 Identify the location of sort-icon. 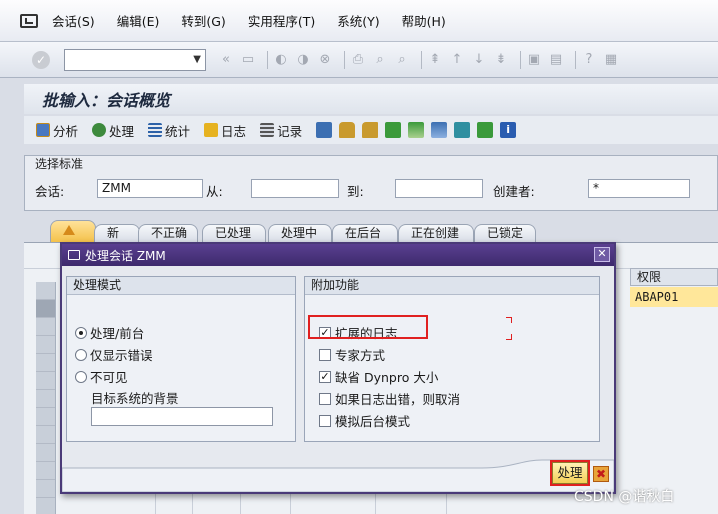
(439, 130).